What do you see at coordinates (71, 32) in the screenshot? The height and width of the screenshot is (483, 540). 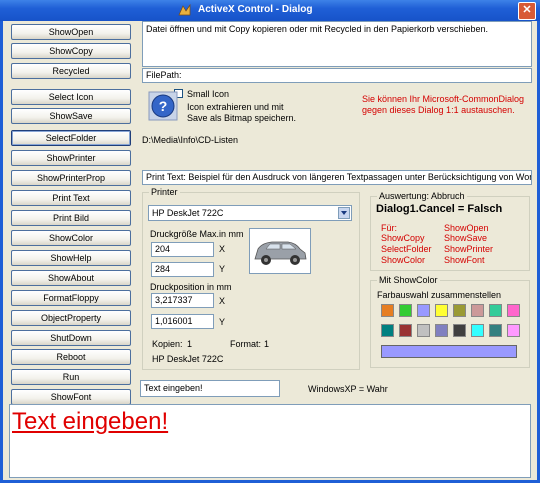 I see `showopen-button: ShowOpen` at bounding box center [71, 32].